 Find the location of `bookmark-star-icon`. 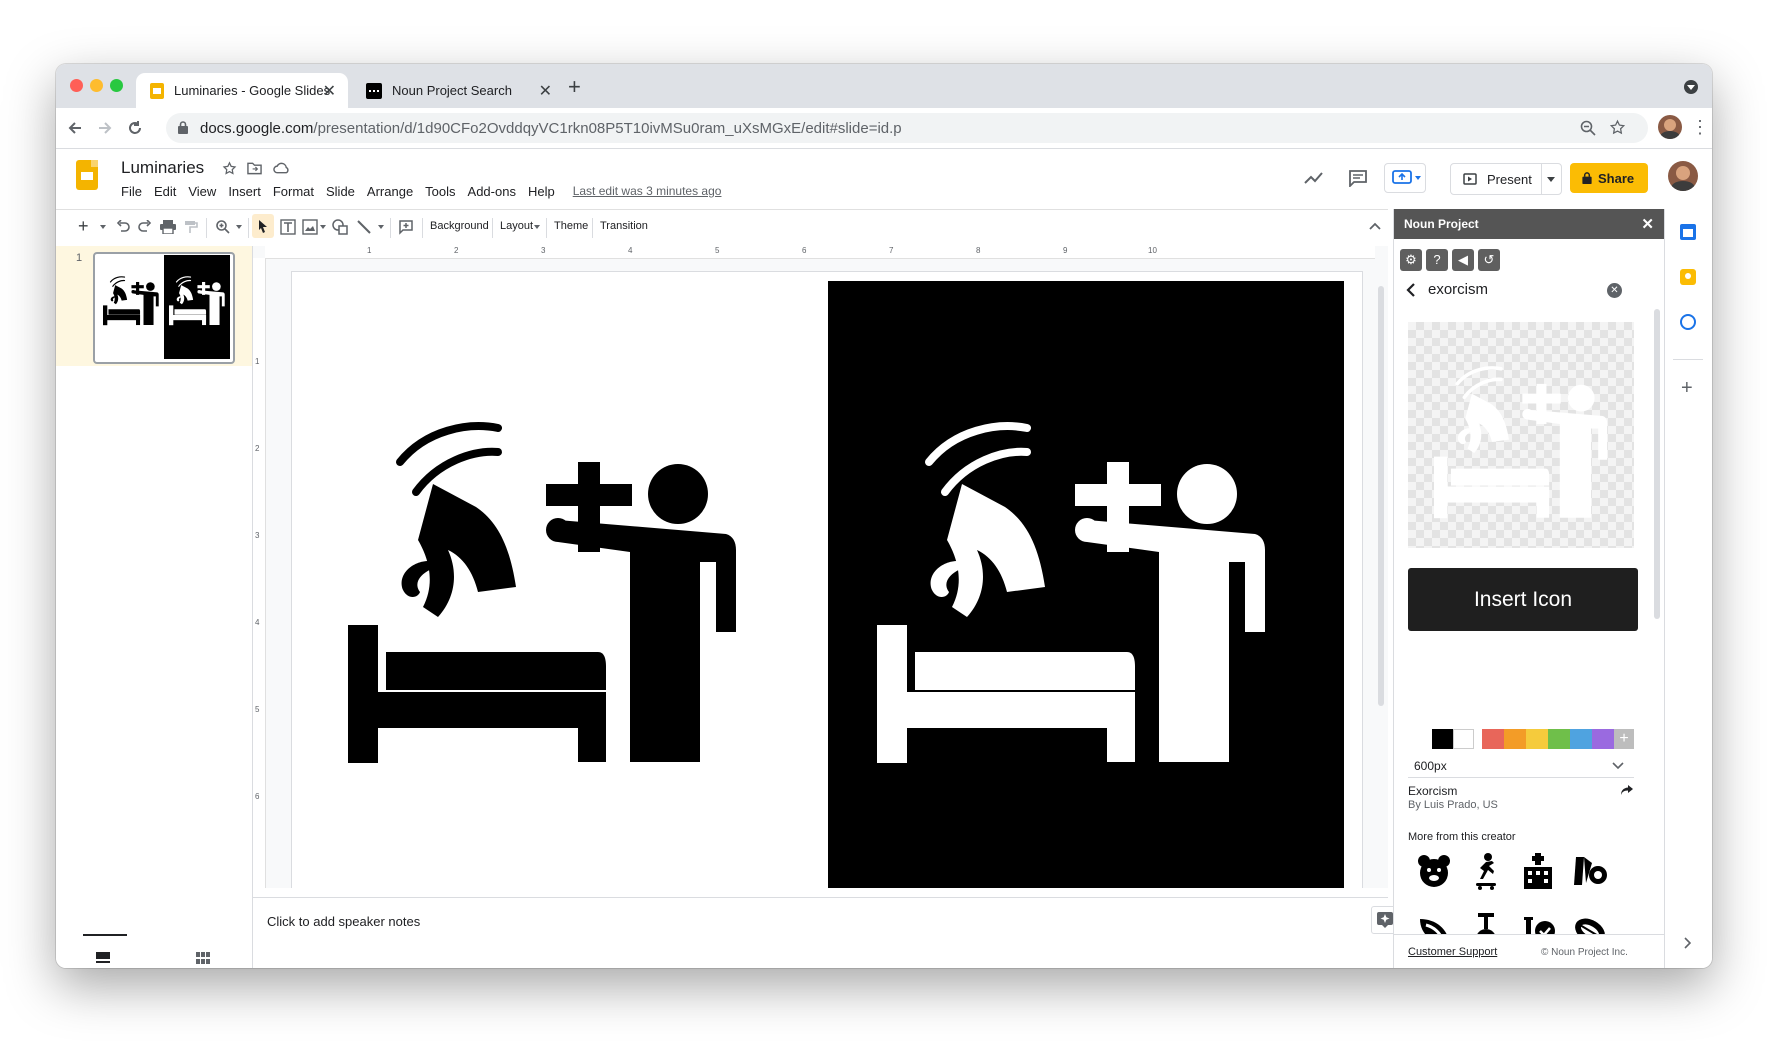

bookmark-star-icon is located at coordinates (1617, 127).